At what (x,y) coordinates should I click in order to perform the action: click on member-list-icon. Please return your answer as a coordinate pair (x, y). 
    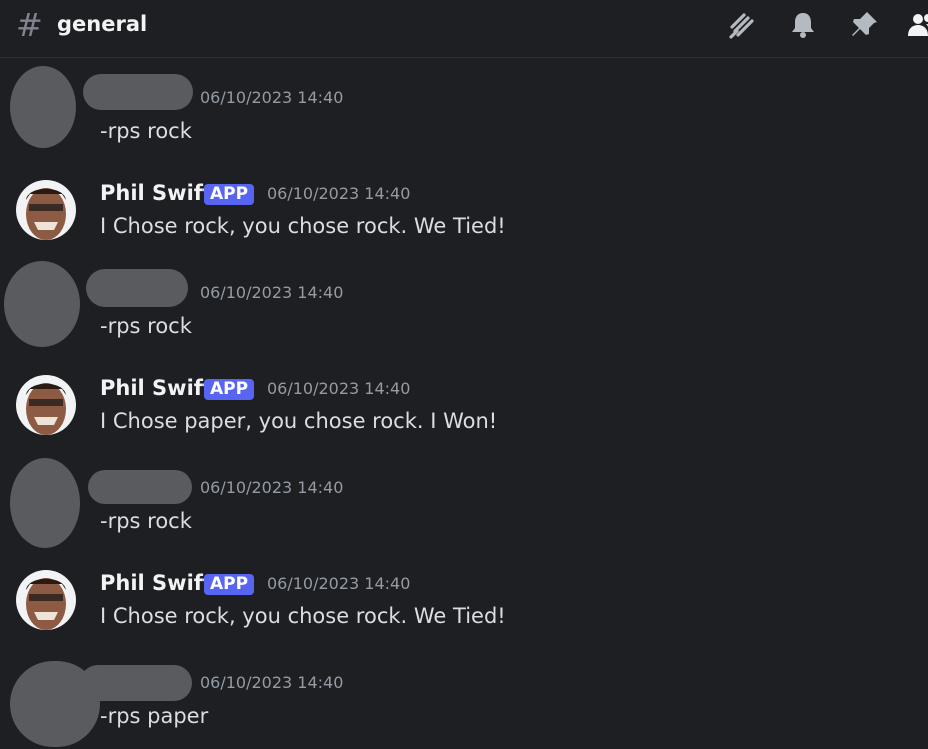
    Looking at the image, I should click on (917, 25).